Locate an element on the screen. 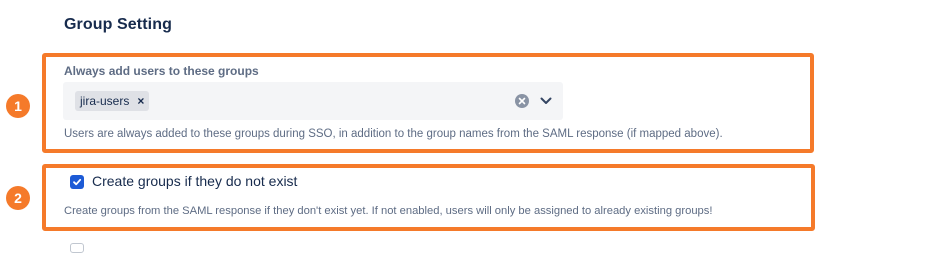 The height and width of the screenshot is (253, 950). group-tag-jira-users: jira-users × is located at coordinates (112, 101).